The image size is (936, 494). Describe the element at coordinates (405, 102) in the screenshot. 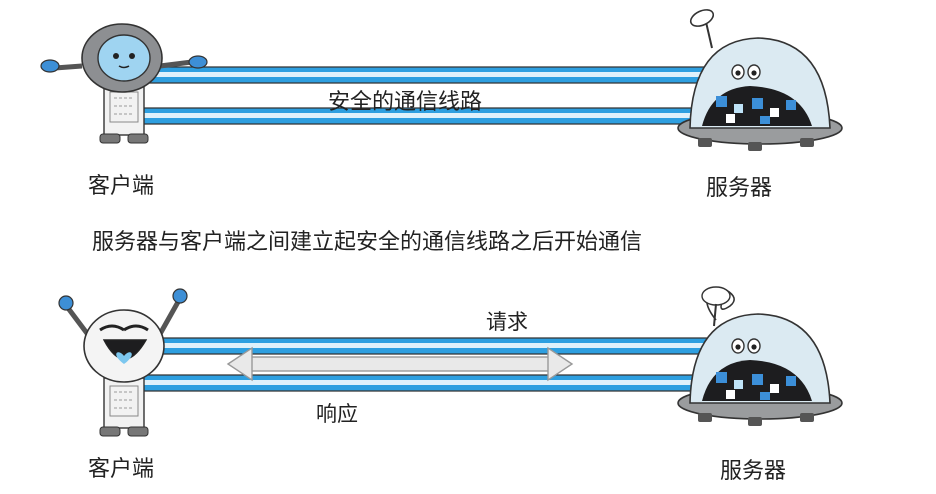

I see `channel-label: 安全的通信线路` at that location.